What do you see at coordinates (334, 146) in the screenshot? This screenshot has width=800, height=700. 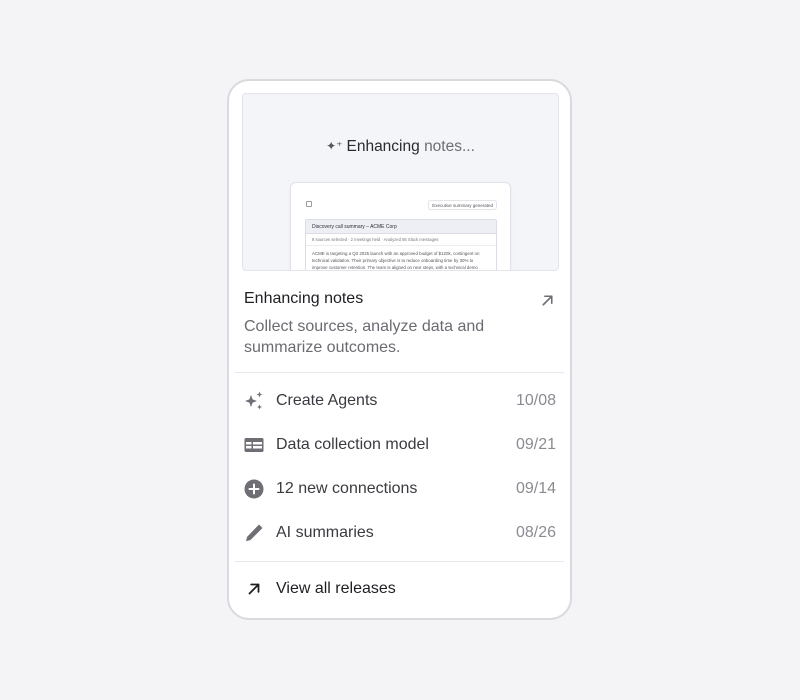 I see `sparkle-icon: ✦⁺` at bounding box center [334, 146].